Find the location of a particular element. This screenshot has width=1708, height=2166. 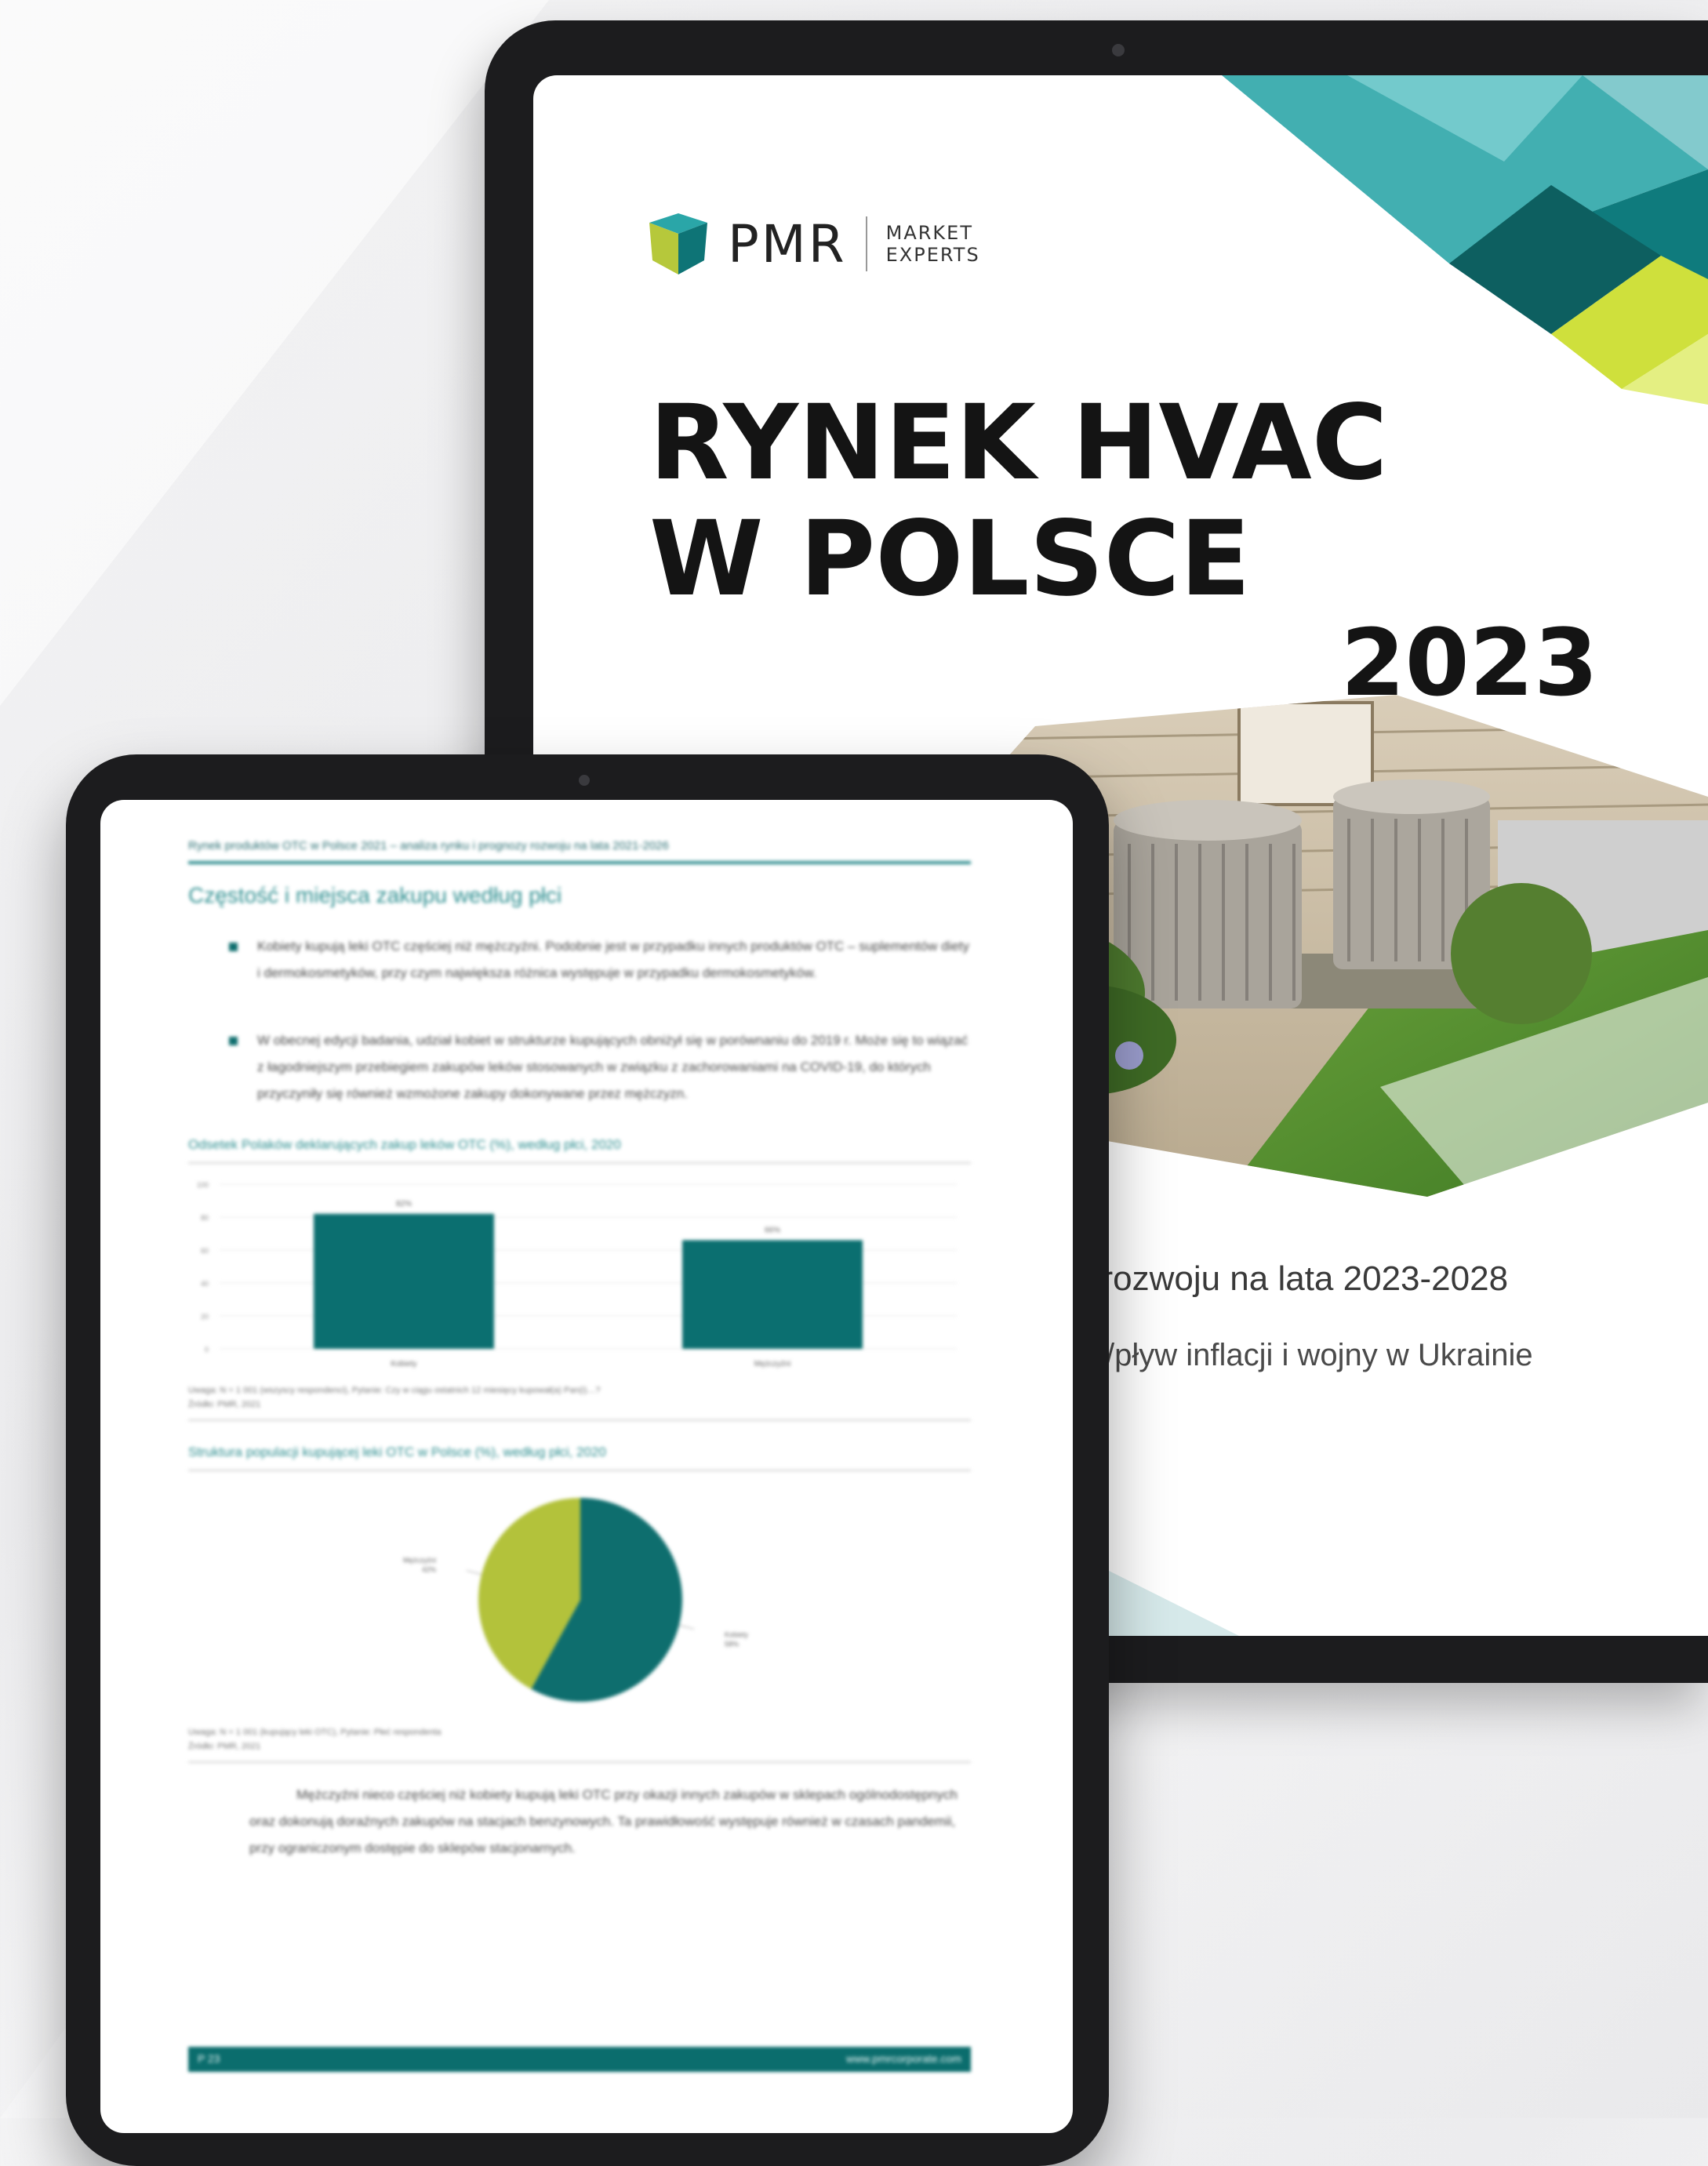

bar-value-label: 82% is located at coordinates (404, 1204).